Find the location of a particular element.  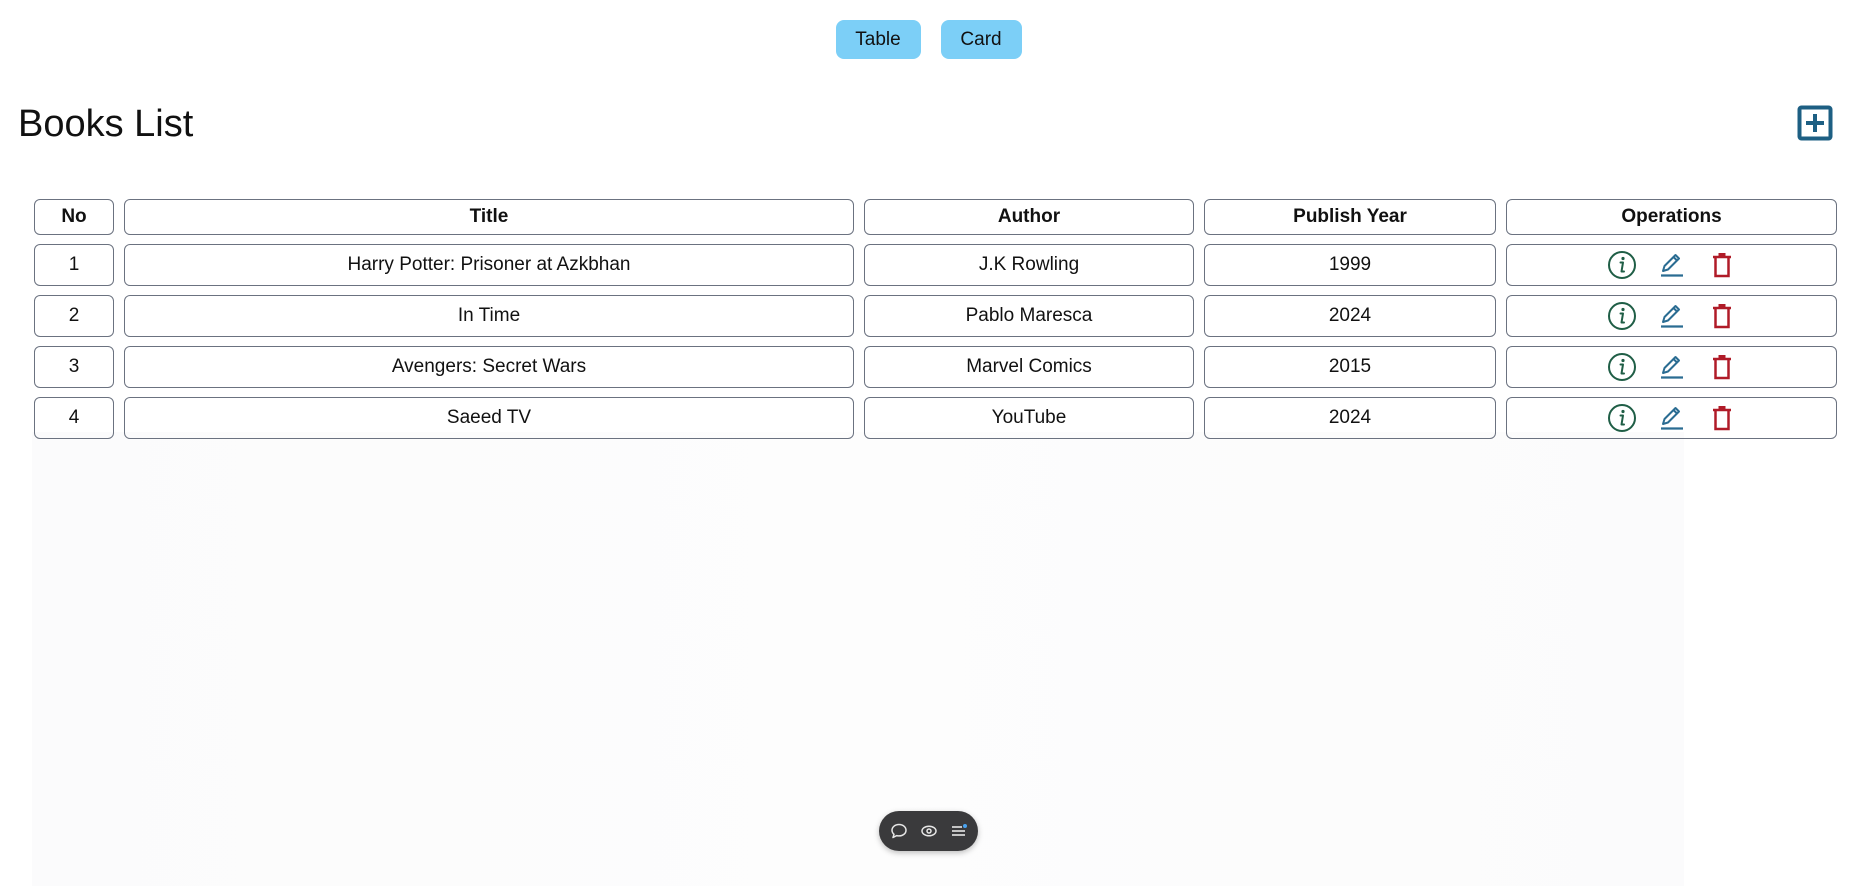

header-no: No is located at coordinates (74, 217).